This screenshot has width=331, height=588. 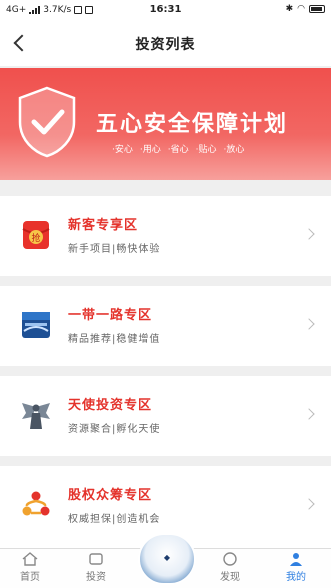 I want to click on banner-tag: ·用心, so click(x=150, y=150).